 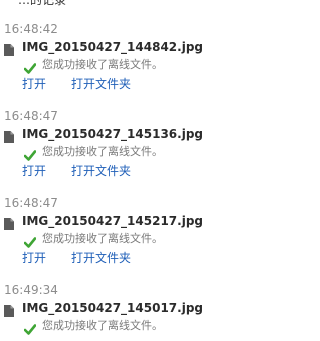 I want to click on file-row: IMG_20150427_145136.jpg, so click(x=104, y=134).